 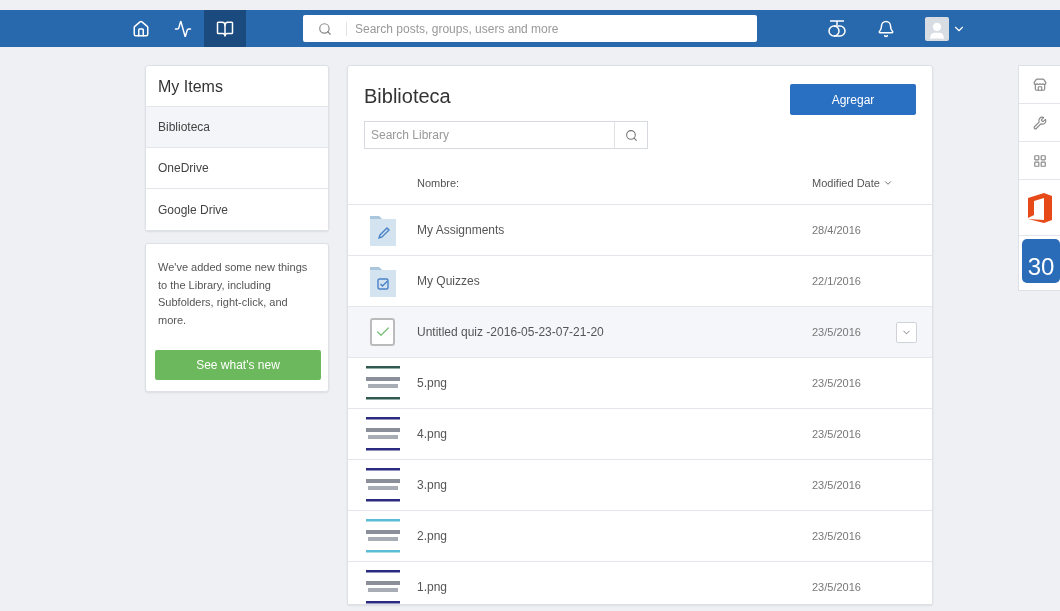 What do you see at coordinates (433, 383) in the screenshot?
I see `item-name: 5.png` at bounding box center [433, 383].